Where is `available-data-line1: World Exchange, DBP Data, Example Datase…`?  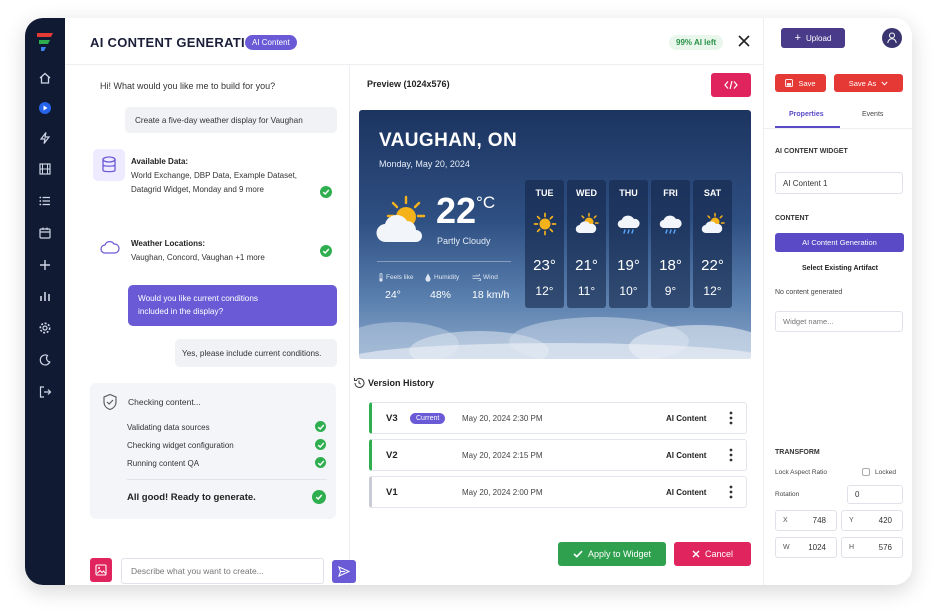 available-data-line1: World Exchange, DBP Data, Example Datase… is located at coordinates (214, 175).